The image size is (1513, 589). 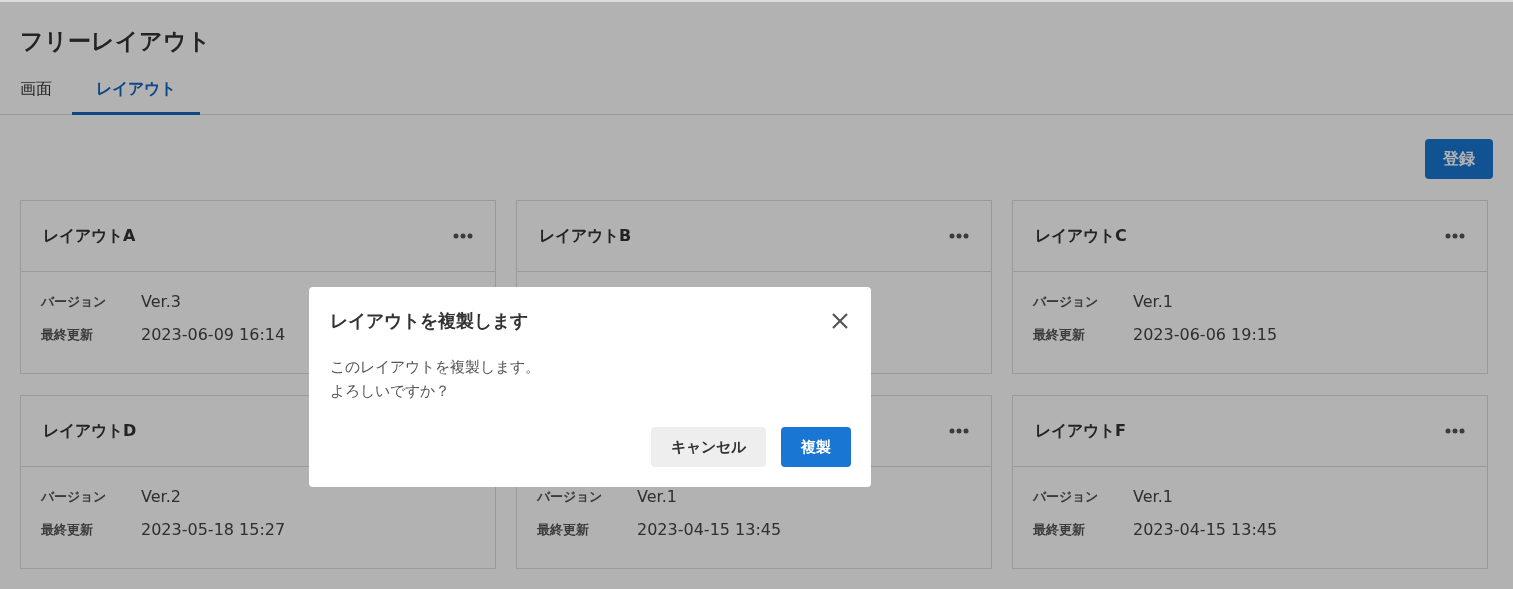 I want to click on page-title: フリーレイアウト, so click(x=116, y=41).